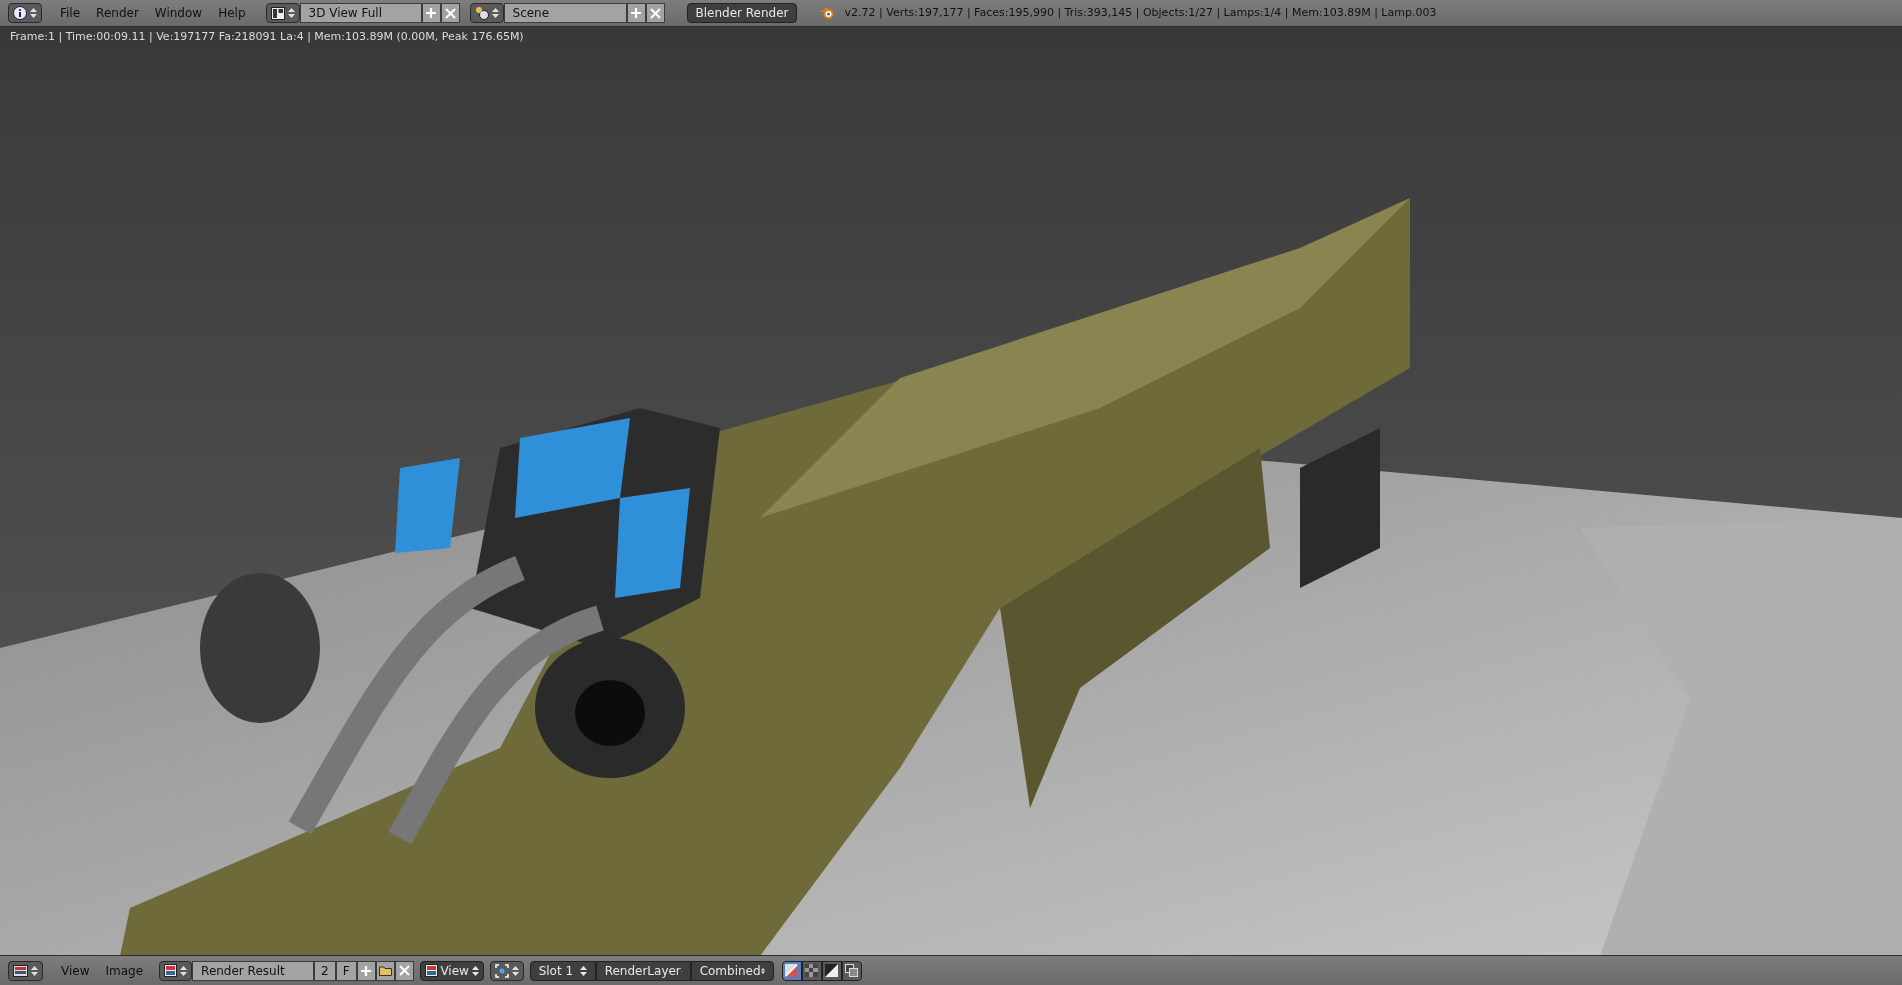  I want to click on info-icon, so click(20, 13).